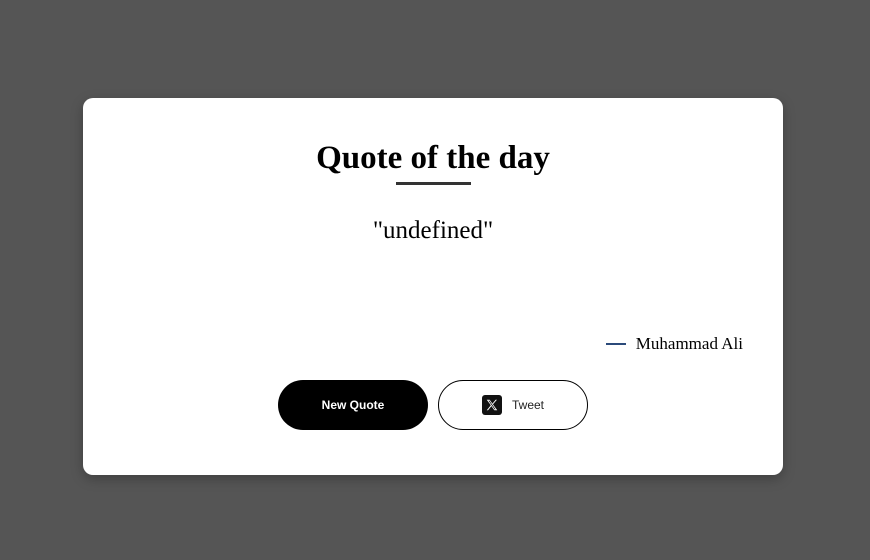 The width and height of the screenshot is (870, 560). I want to click on page-title: Quote of the day, so click(433, 158).